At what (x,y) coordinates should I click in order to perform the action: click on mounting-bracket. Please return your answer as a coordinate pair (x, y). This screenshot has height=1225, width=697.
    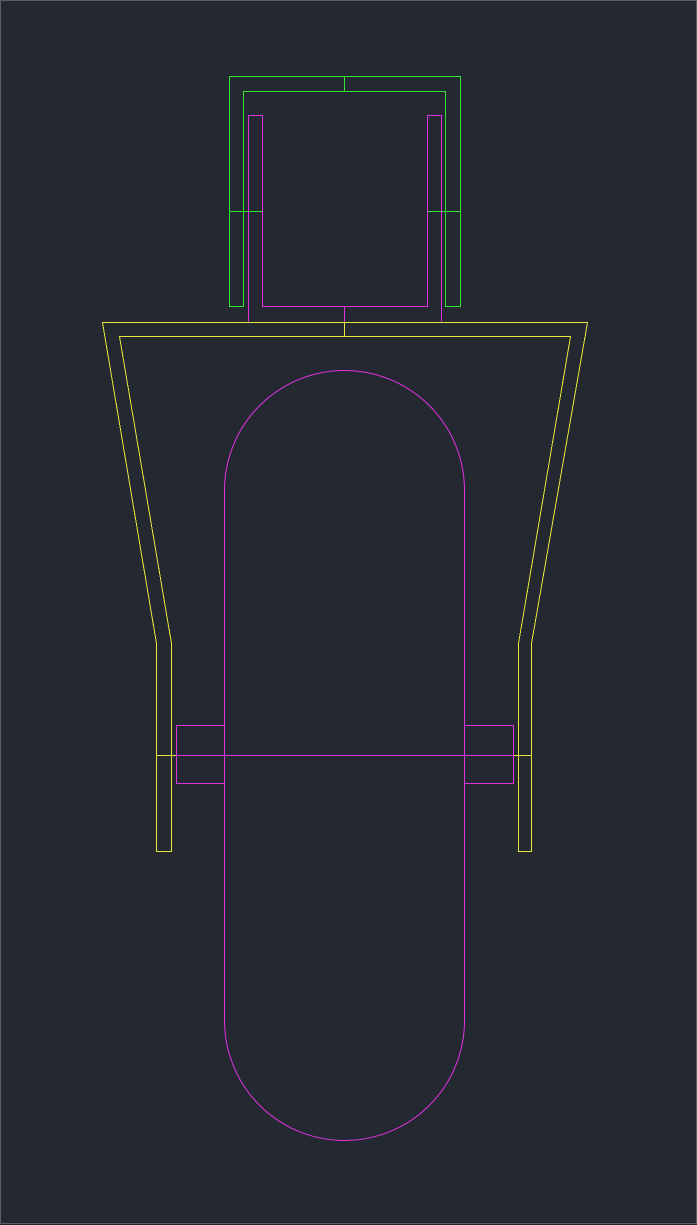
    Looking at the image, I should click on (345, 191).